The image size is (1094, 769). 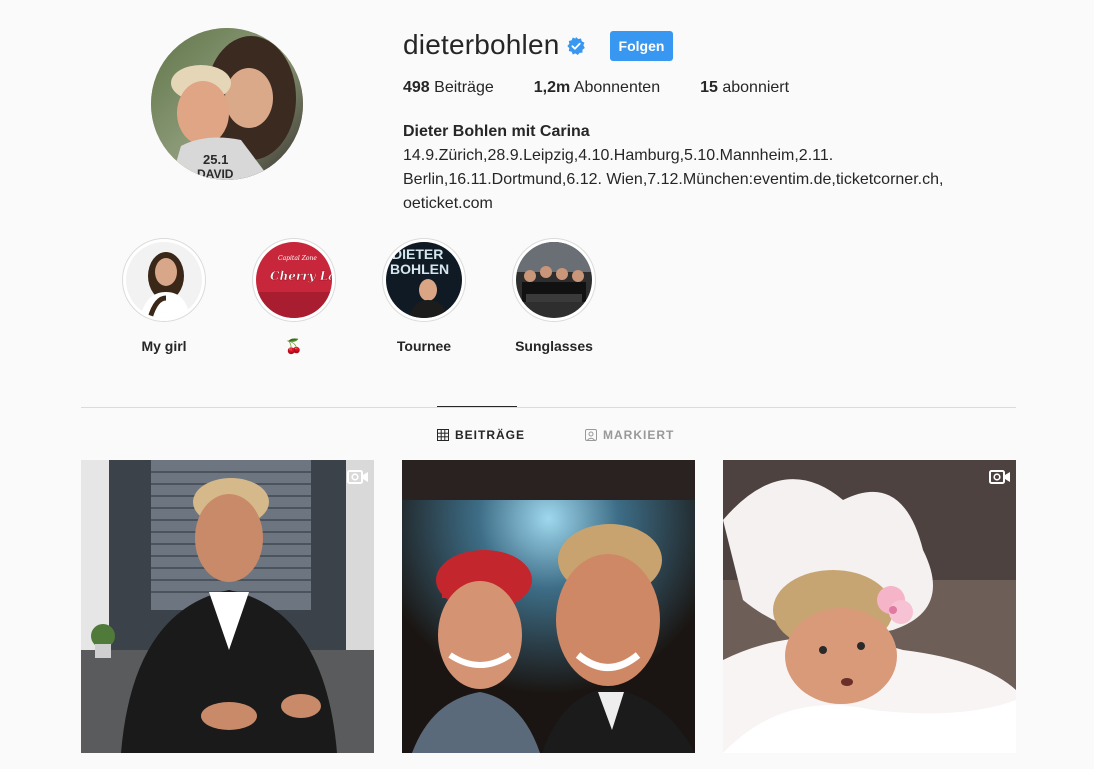 I want to click on story-highlights: My girl Capital Zone Cherry Lady 🍒, so click(x=375, y=296).